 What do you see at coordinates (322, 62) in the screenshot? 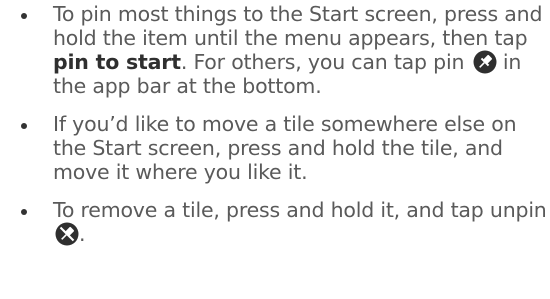
I see `pin-text-middle: . For others, you can tap pin` at bounding box center [322, 62].